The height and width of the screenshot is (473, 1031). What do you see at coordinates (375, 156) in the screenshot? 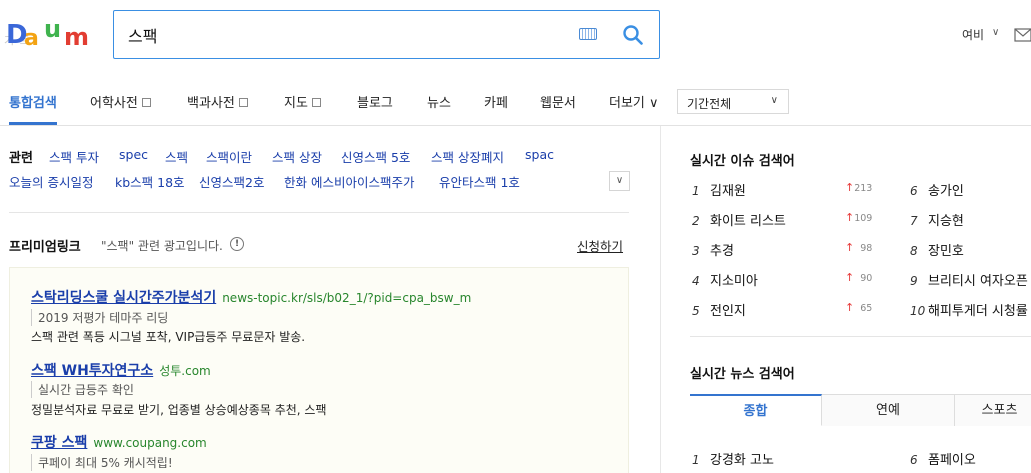
I see `related-link: 신영스팩 5호` at bounding box center [375, 156].